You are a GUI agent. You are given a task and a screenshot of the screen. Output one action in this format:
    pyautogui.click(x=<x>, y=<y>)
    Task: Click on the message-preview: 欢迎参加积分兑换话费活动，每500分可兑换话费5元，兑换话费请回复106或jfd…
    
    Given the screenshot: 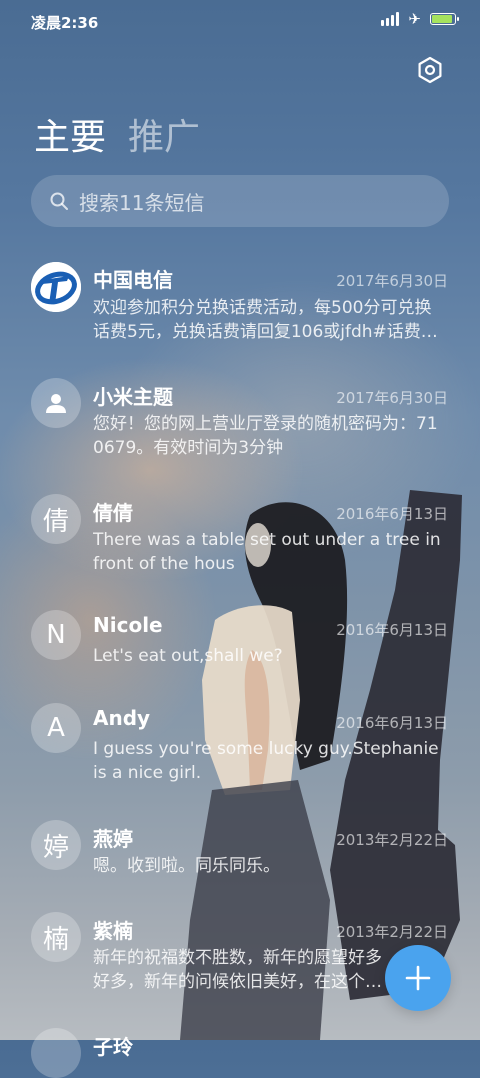 What is the action you would take?
    pyautogui.click(x=265, y=320)
    